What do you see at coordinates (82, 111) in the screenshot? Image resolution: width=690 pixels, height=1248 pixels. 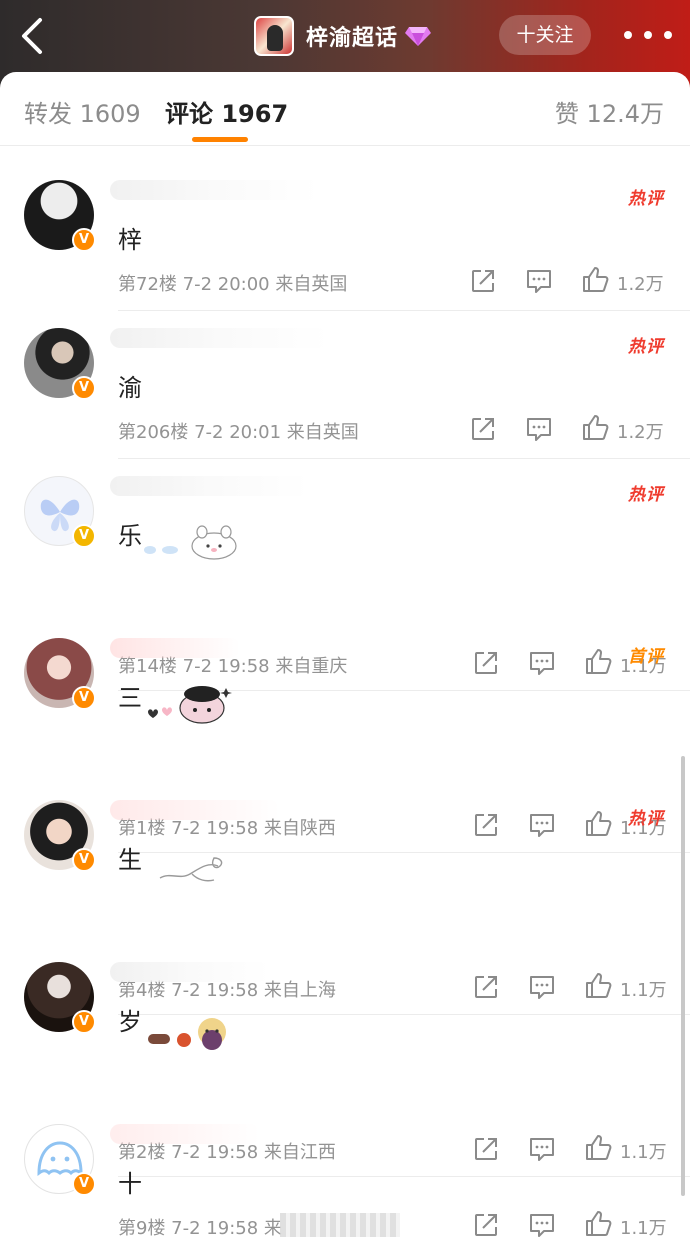 I see `tab-repost: 转发 1609` at bounding box center [82, 111].